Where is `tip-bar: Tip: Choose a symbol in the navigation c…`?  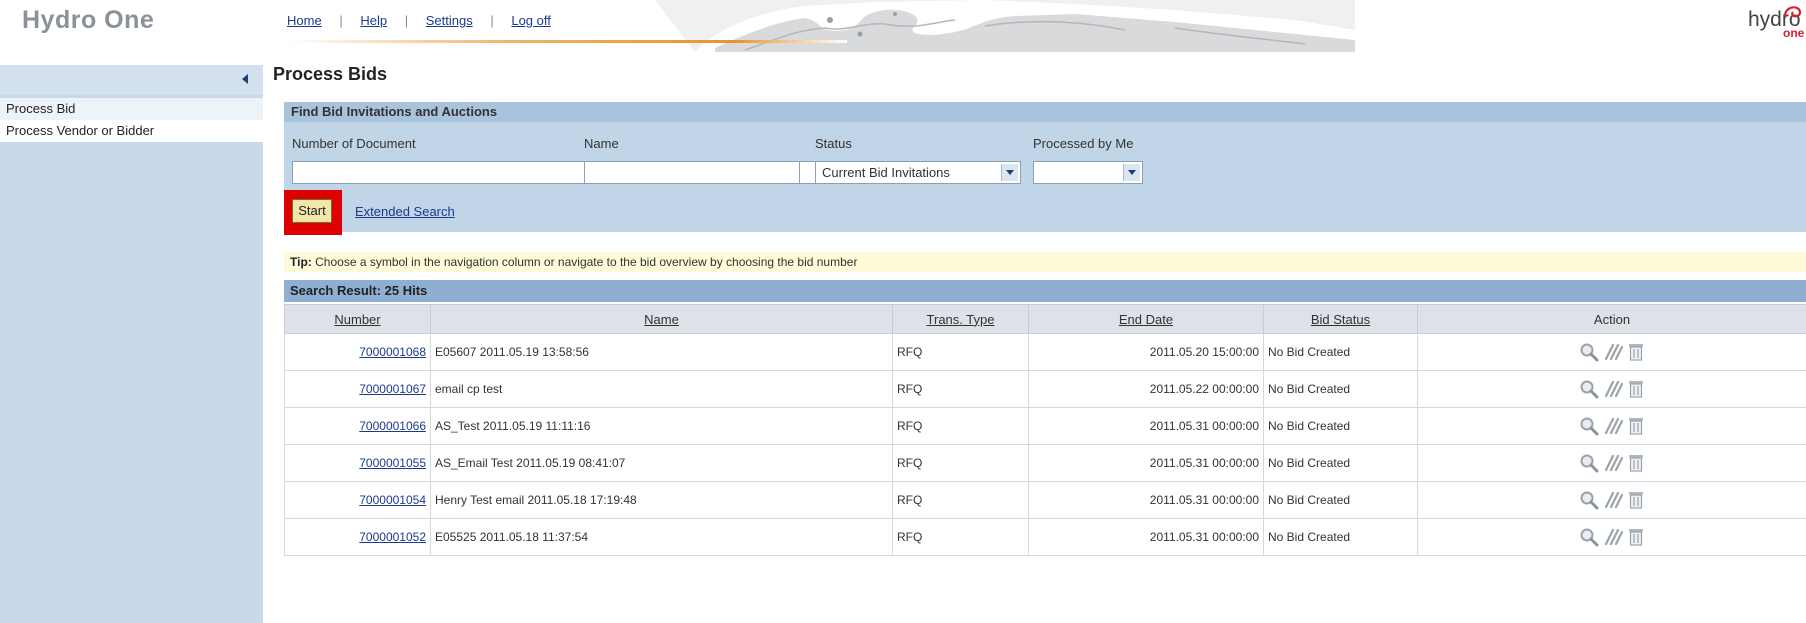 tip-bar: Tip: Choose a symbol in the navigation c… is located at coordinates (1045, 262).